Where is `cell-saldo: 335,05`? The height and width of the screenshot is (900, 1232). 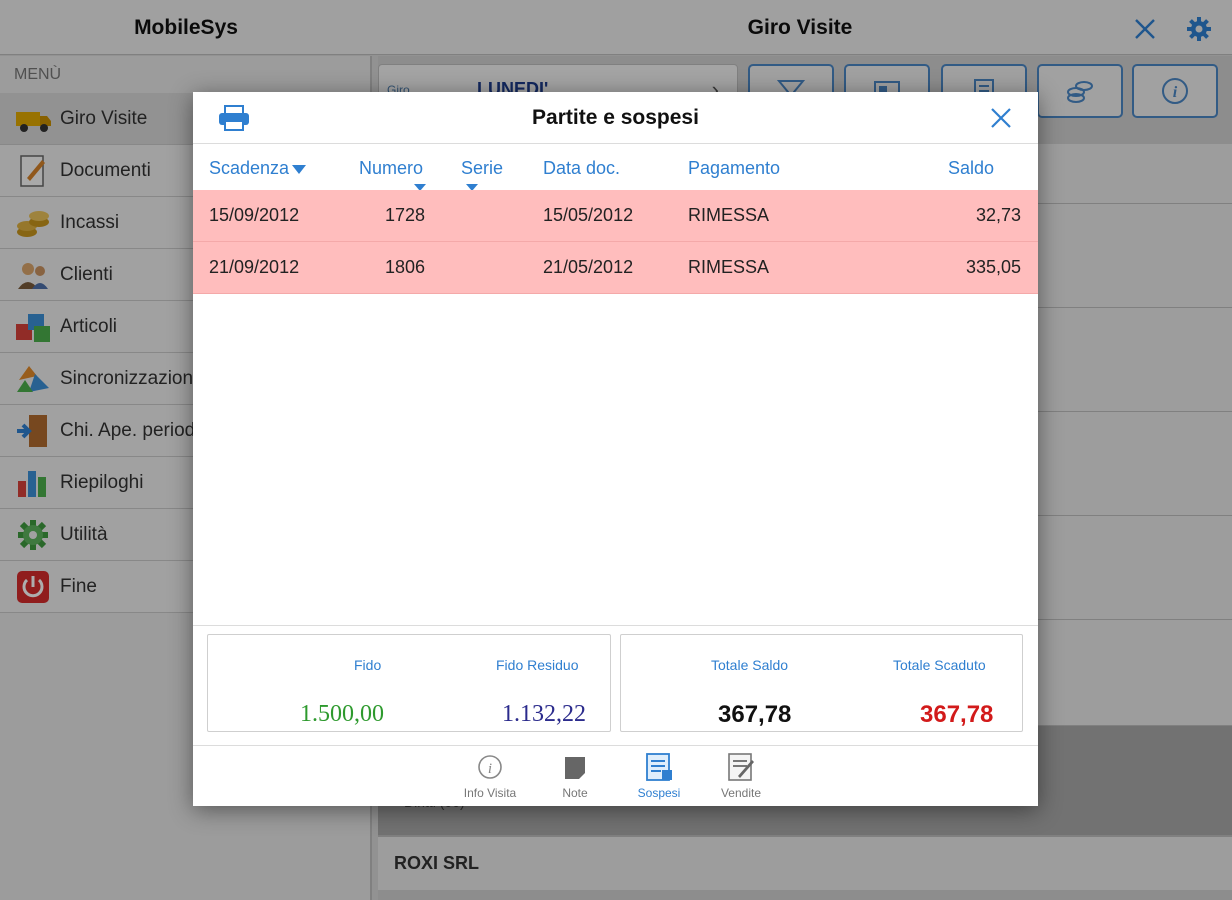 cell-saldo: 335,05 is located at coordinates (993, 267).